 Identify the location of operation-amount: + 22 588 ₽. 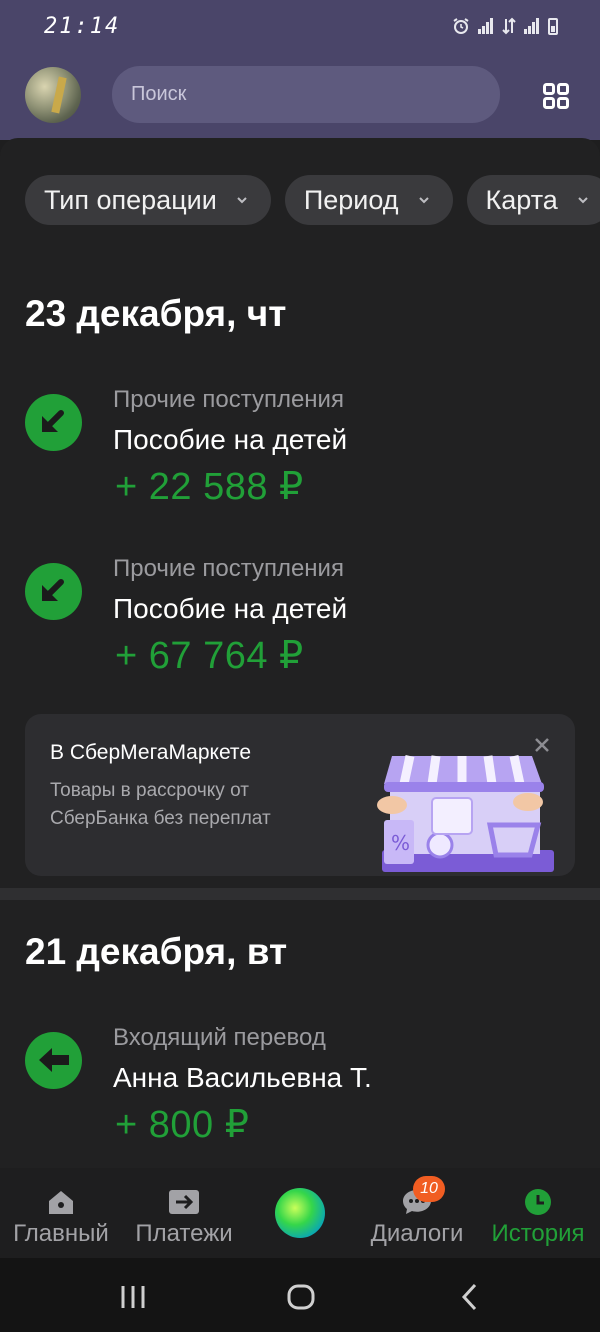
(209, 487).